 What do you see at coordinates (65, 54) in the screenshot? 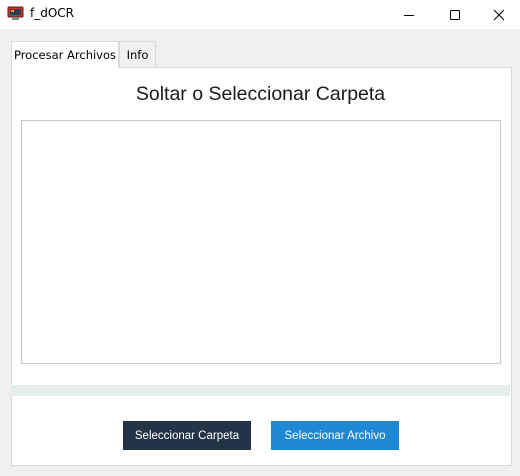
I see `tab-procesar-archivos: Procesar Archivos` at bounding box center [65, 54].